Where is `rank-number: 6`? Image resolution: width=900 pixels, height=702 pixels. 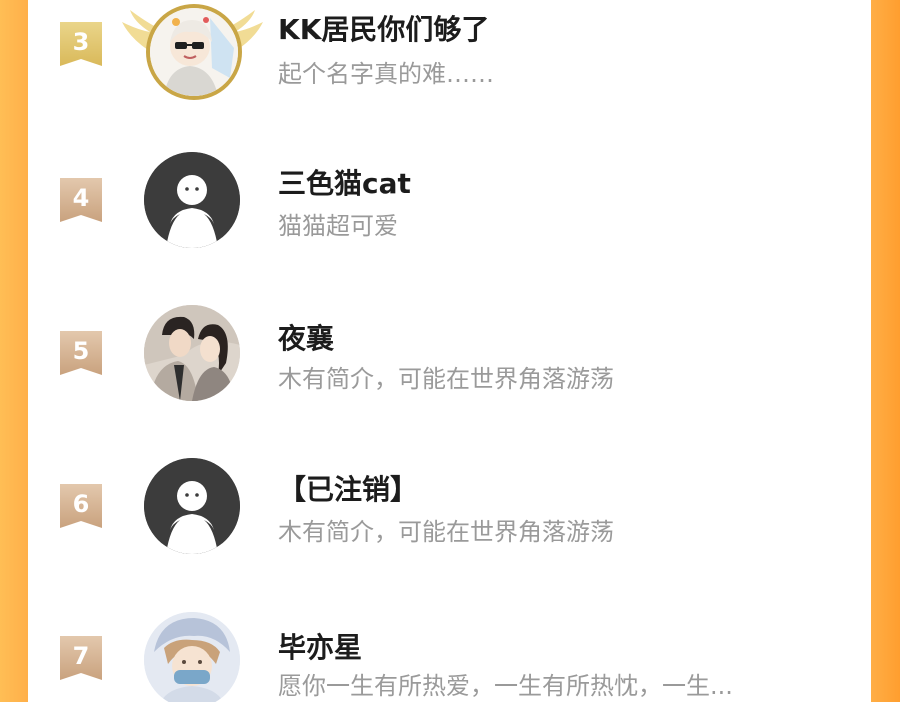
rank-number: 6 is located at coordinates (81, 504).